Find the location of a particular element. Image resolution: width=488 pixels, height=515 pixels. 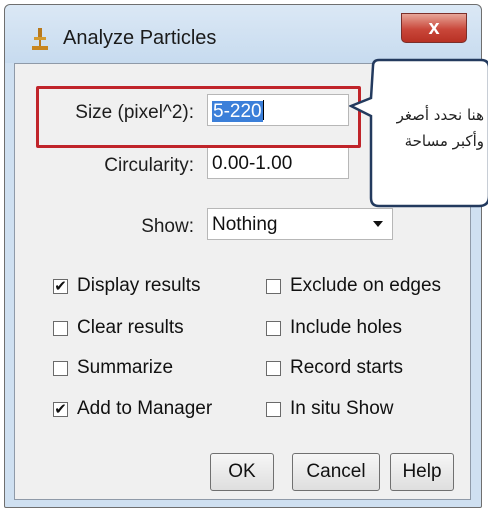

show-selected-value: Nothing is located at coordinates (245, 224).